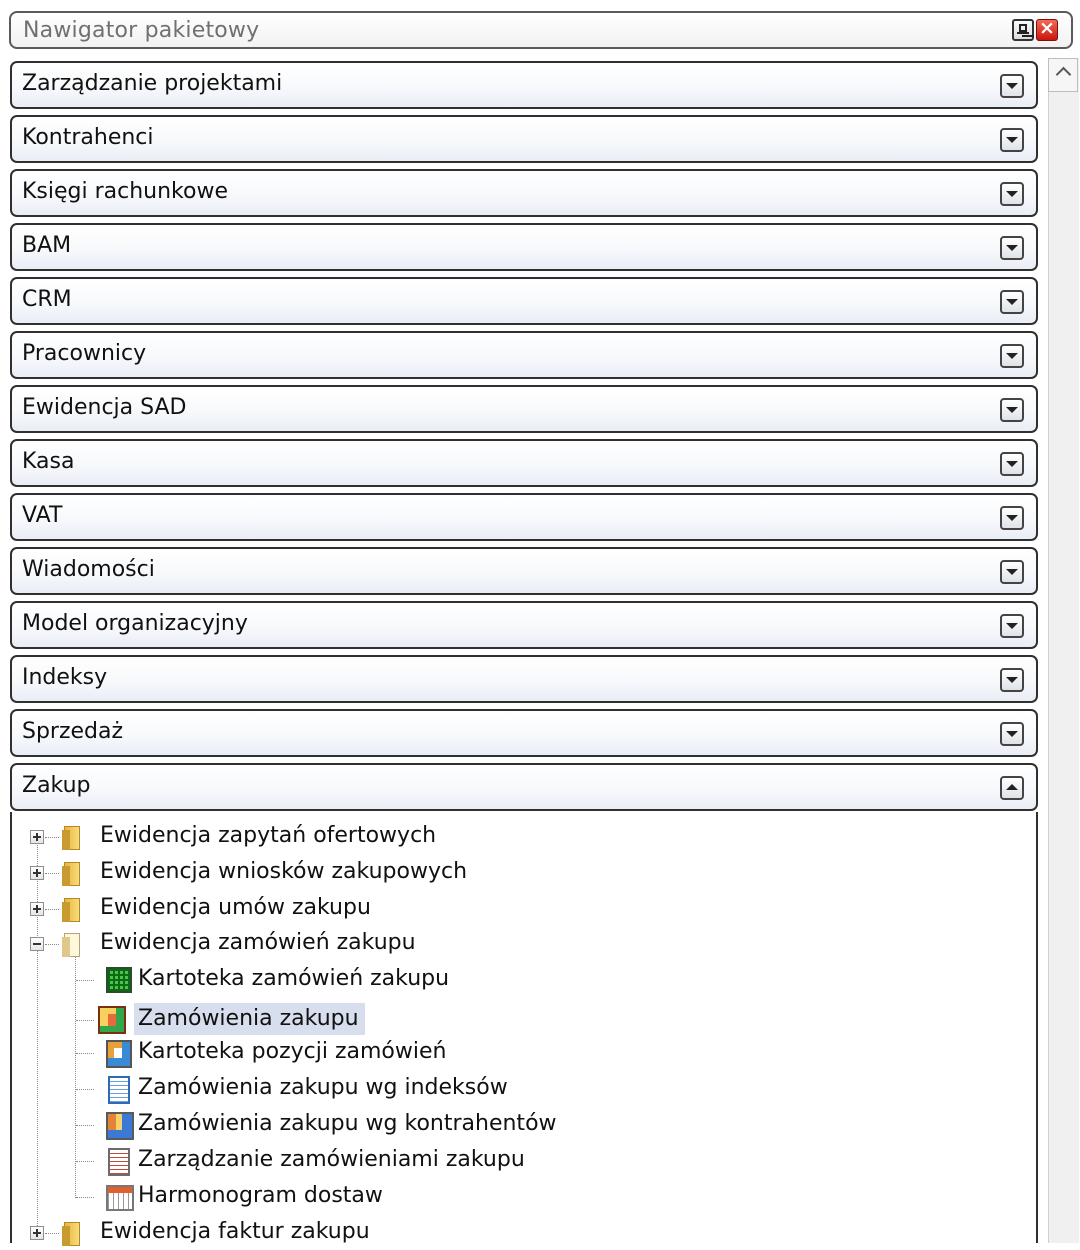 This screenshot has height=1250, width=1080. Describe the element at coordinates (462, 909) in the screenshot. I see `tree-folder-row: Ewidencja umów zakupu` at that location.